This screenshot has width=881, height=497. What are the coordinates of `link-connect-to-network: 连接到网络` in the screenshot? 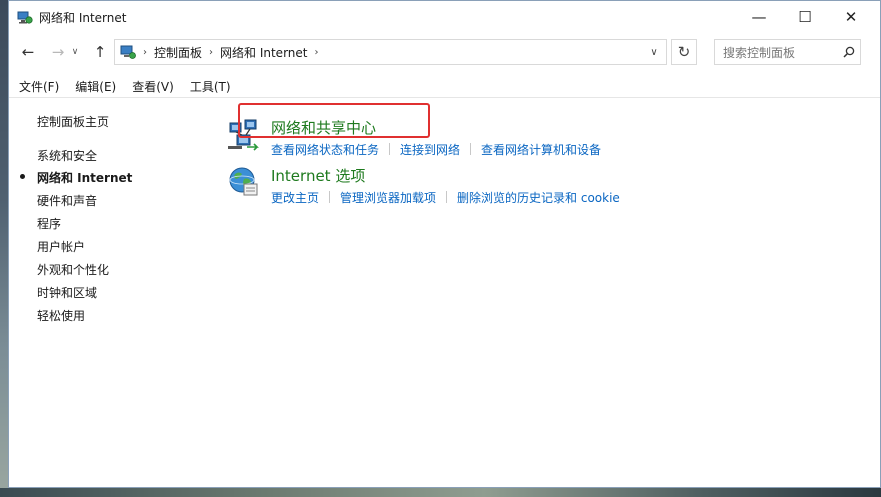 It's located at (430, 150).